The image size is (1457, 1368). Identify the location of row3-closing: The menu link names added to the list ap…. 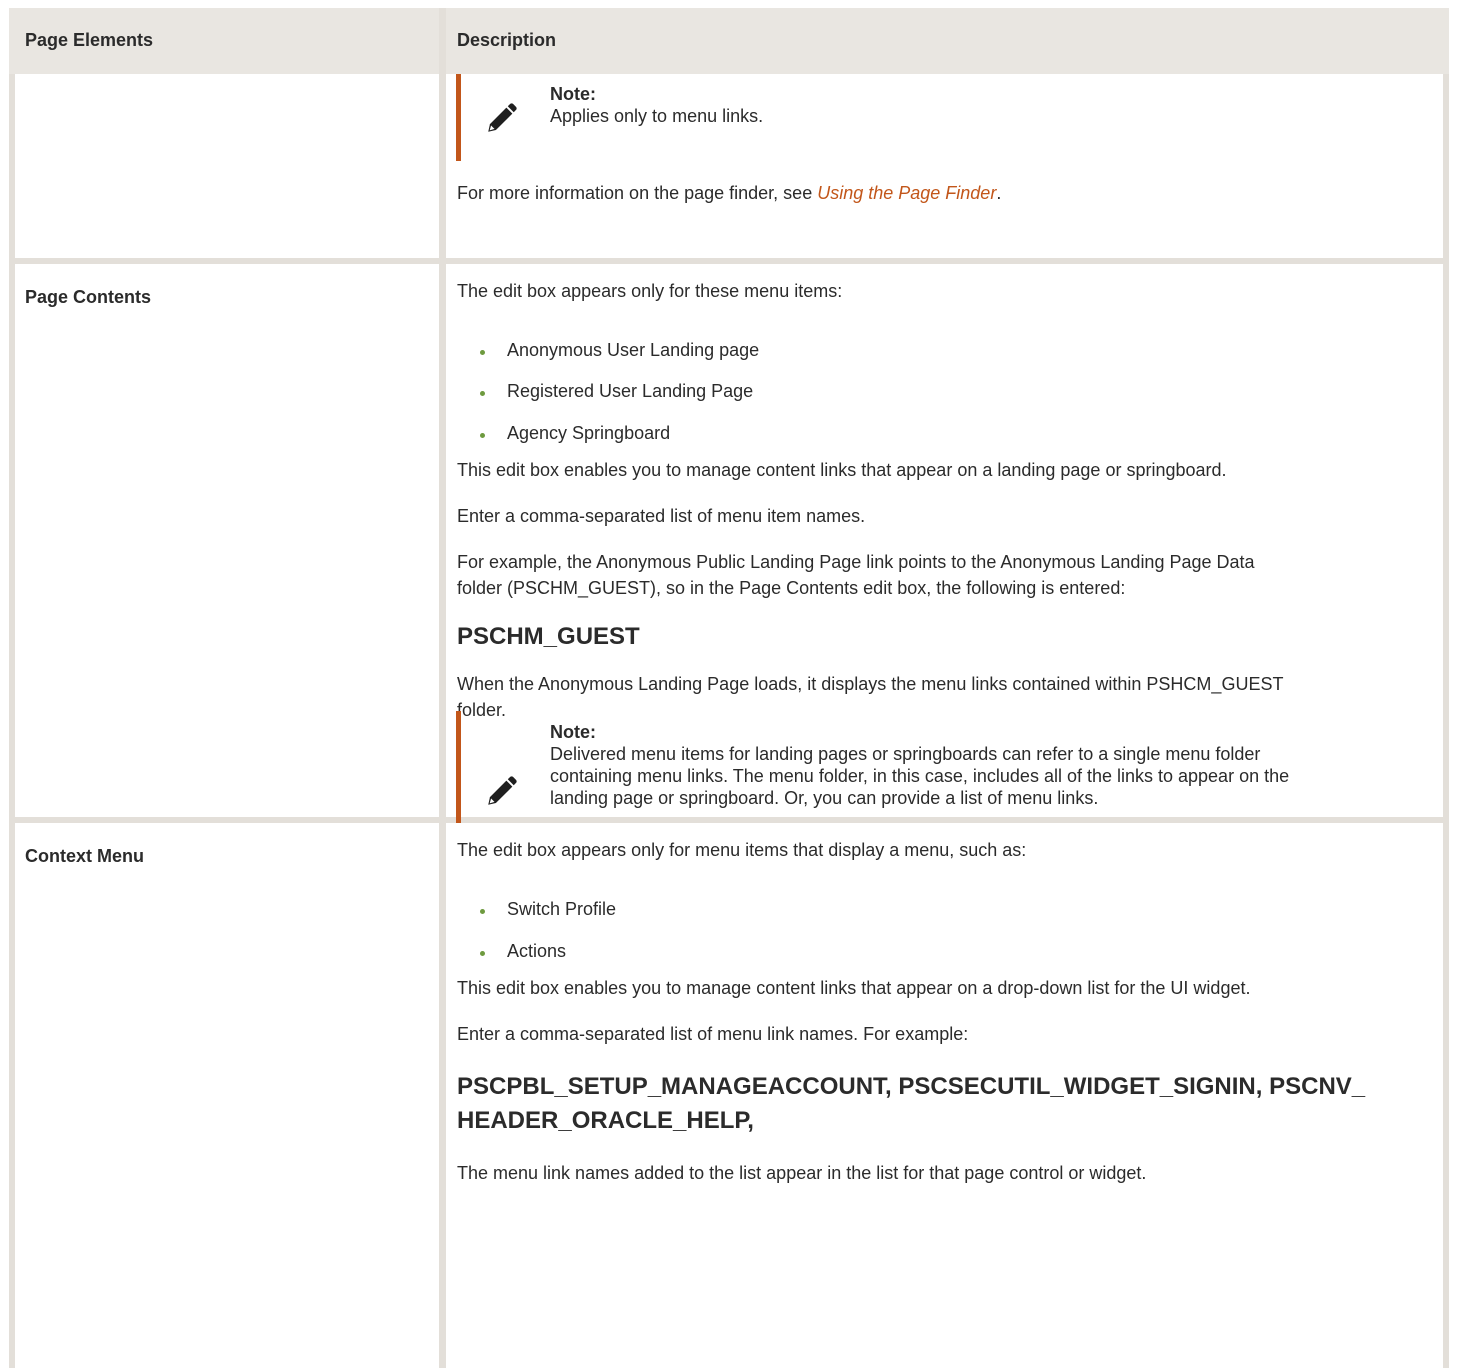
(802, 1173).